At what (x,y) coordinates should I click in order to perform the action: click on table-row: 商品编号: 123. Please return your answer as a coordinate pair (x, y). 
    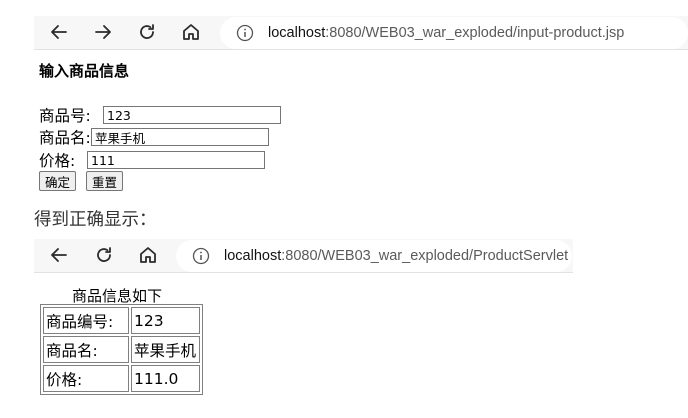
    Looking at the image, I should click on (121, 320).